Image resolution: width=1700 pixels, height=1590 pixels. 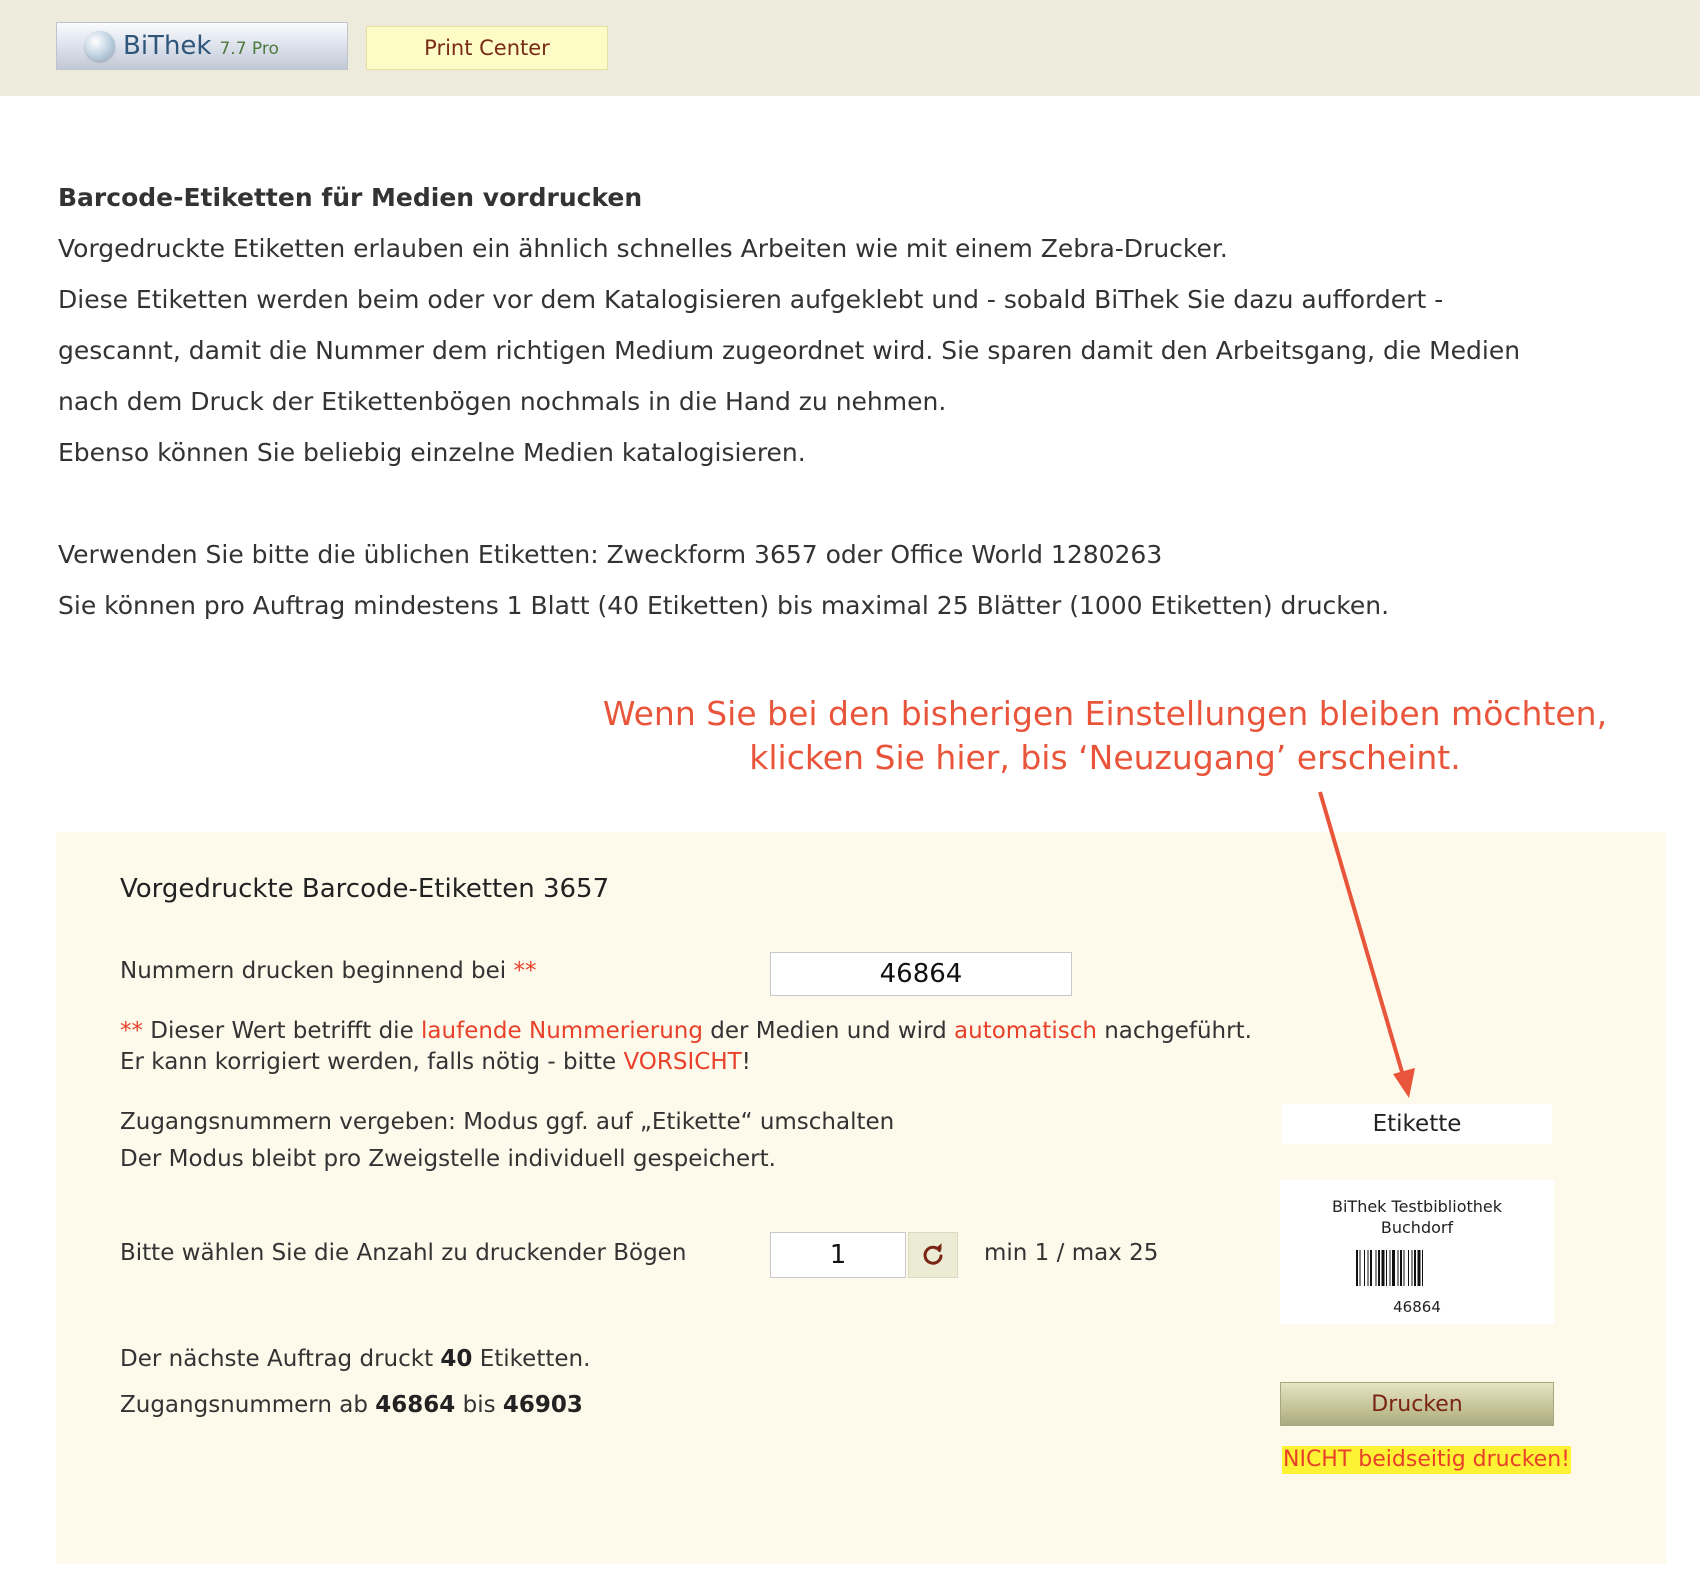 I want to click on note-highlight: laufende Nummerierung, so click(x=562, y=1031).